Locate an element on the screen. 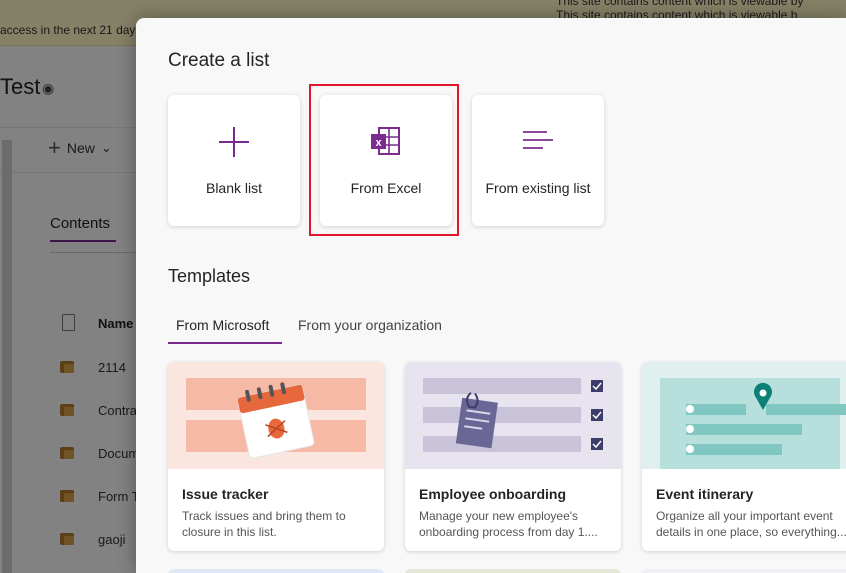 This screenshot has width=846, height=573. tab-from-microsoft: From Microsoft is located at coordinates (222, 325).